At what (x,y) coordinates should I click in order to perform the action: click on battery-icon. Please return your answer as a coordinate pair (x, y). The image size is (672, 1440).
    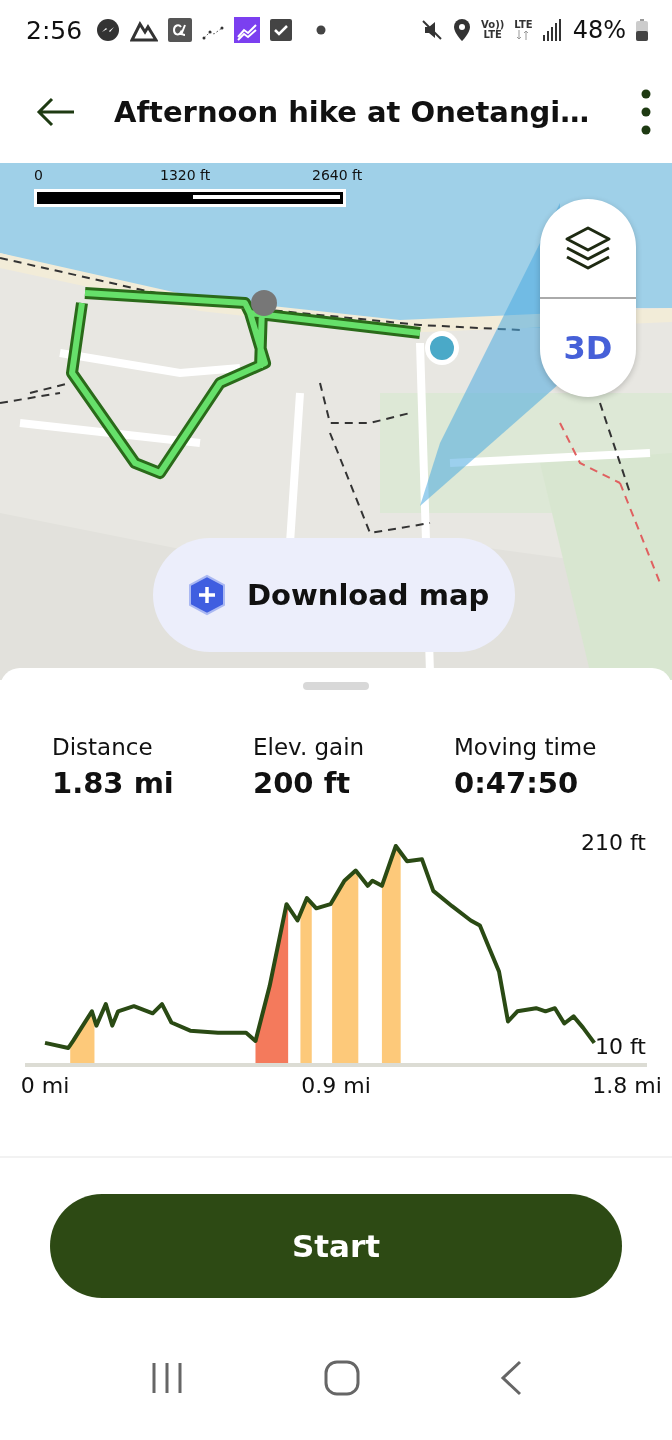
    Looking at the image, I should click on (642, 30).